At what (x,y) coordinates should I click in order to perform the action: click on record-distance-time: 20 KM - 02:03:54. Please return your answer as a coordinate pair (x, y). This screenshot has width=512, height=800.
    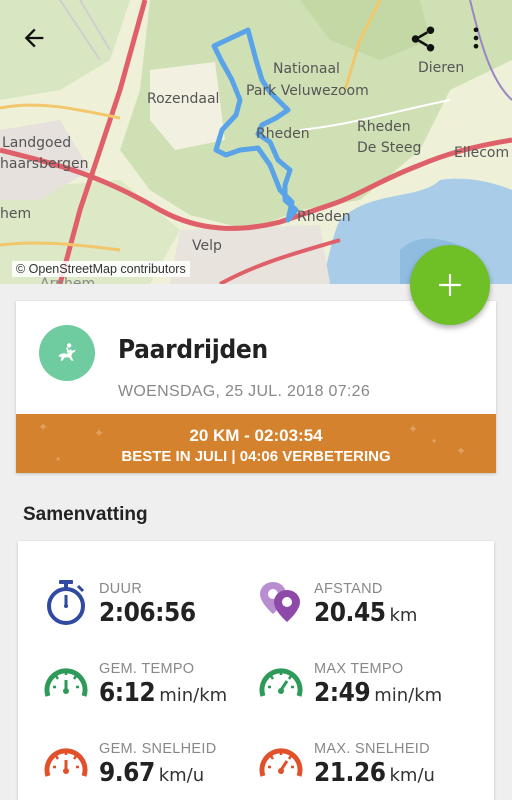
    Looking at the image, I should click on (256, 435).